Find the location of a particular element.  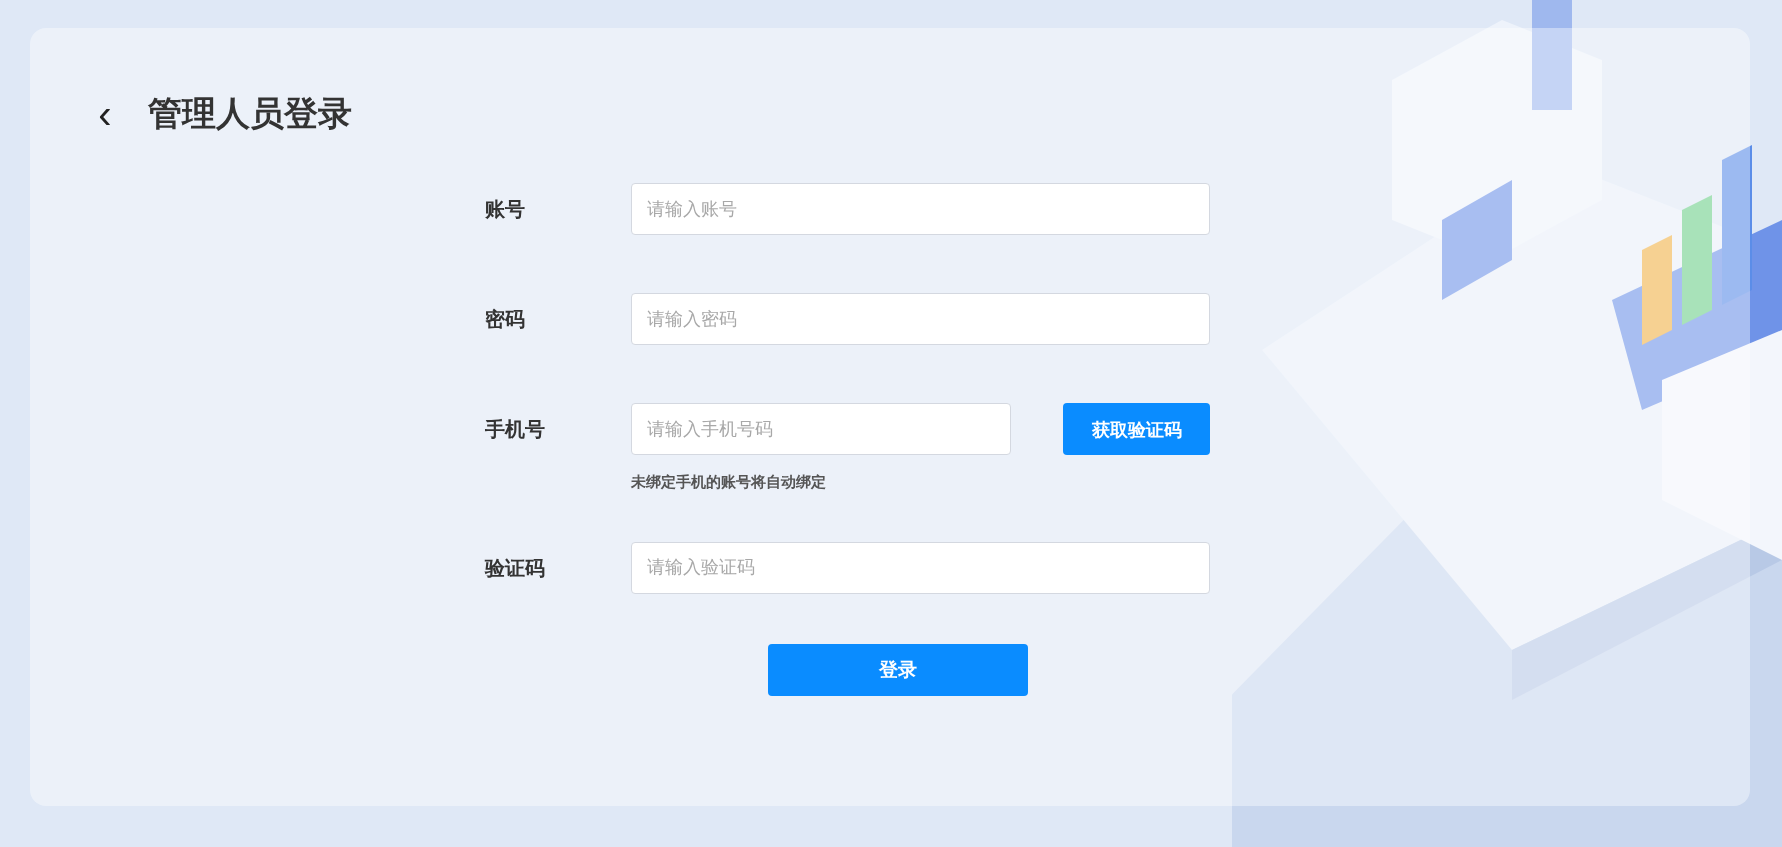

field-label: 验证码 is located at coordinates (515, 568).